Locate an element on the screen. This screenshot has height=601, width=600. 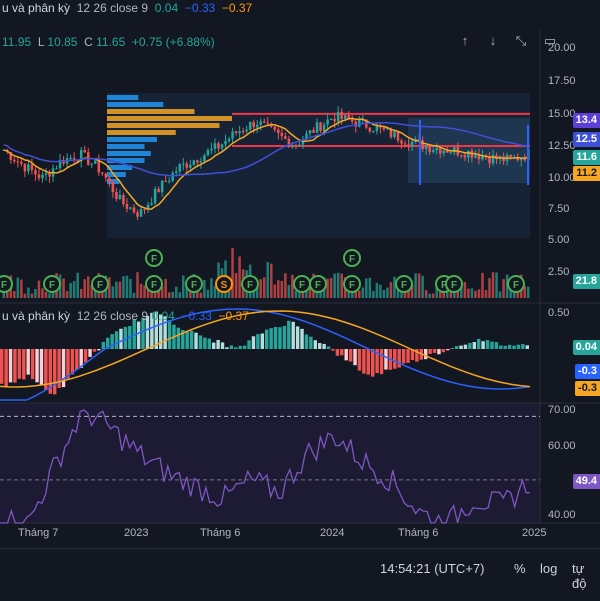
collapse-button: ⤡ is located at coordinates (521, 41).